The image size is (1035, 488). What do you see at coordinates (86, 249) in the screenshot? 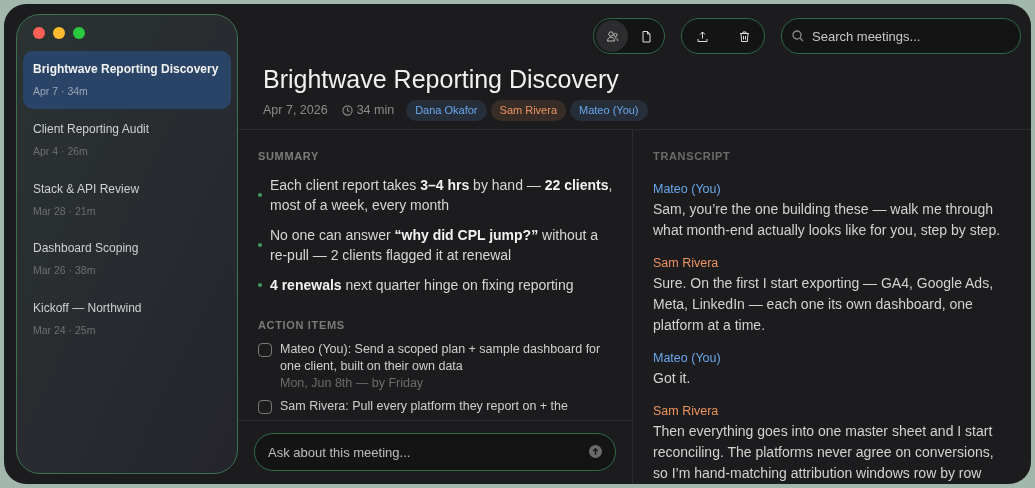
I see `meeting-title: Dashboard Scoping` at bounding box center [86, 249].